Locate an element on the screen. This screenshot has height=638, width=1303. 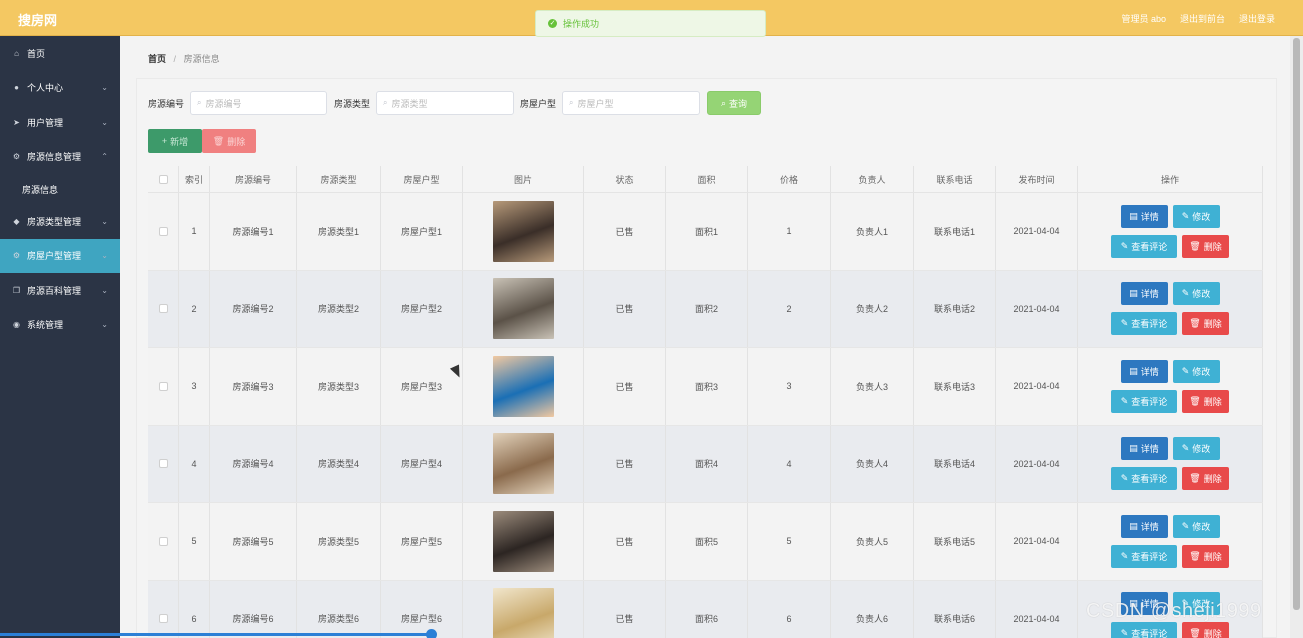
view-reviews-button-label: 查看评论 is located at coordinates (1149, 246).